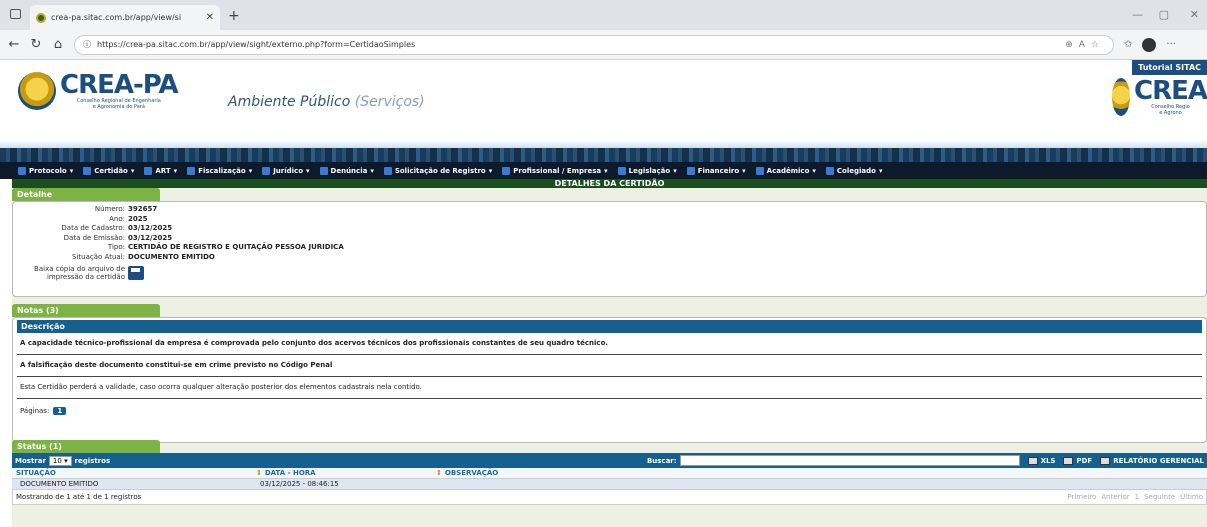 The image size is (1207, 527). Describe the element at coordinates (1048, 460) in the screenshot. I see `xls-label: XLS` at that location.